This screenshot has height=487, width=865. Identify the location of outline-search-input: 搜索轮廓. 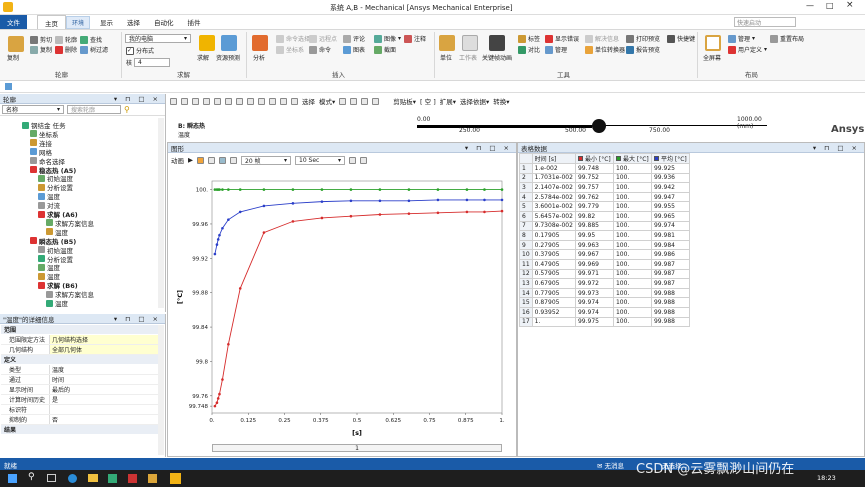
(94, 109).